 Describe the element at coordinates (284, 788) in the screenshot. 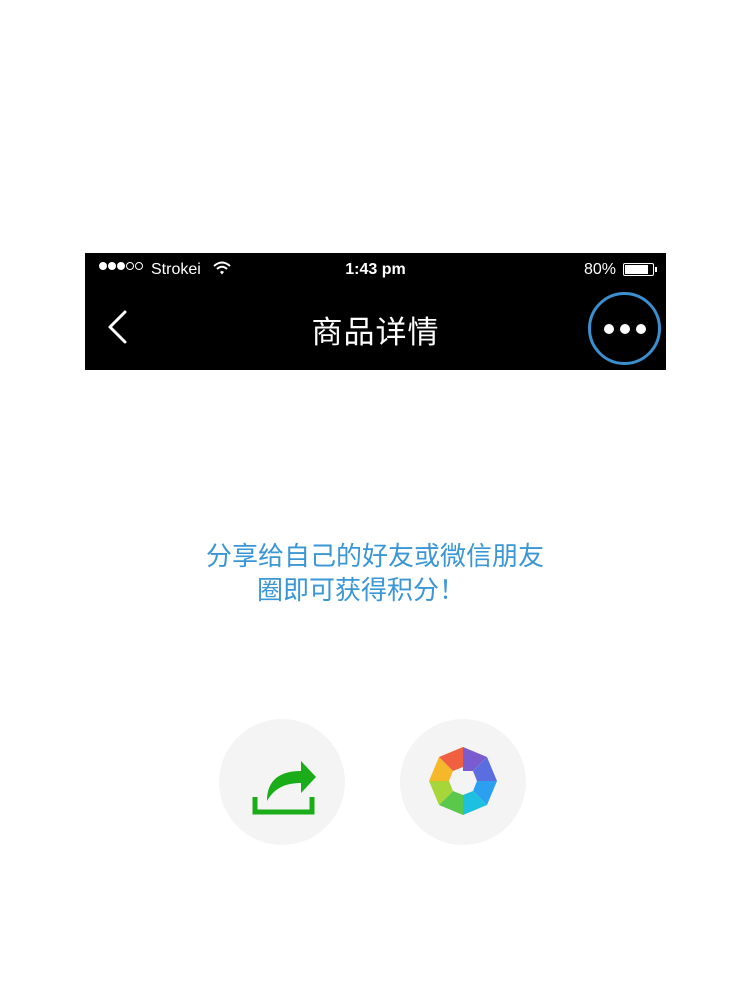

I see `share-arrow-icon` at that location.